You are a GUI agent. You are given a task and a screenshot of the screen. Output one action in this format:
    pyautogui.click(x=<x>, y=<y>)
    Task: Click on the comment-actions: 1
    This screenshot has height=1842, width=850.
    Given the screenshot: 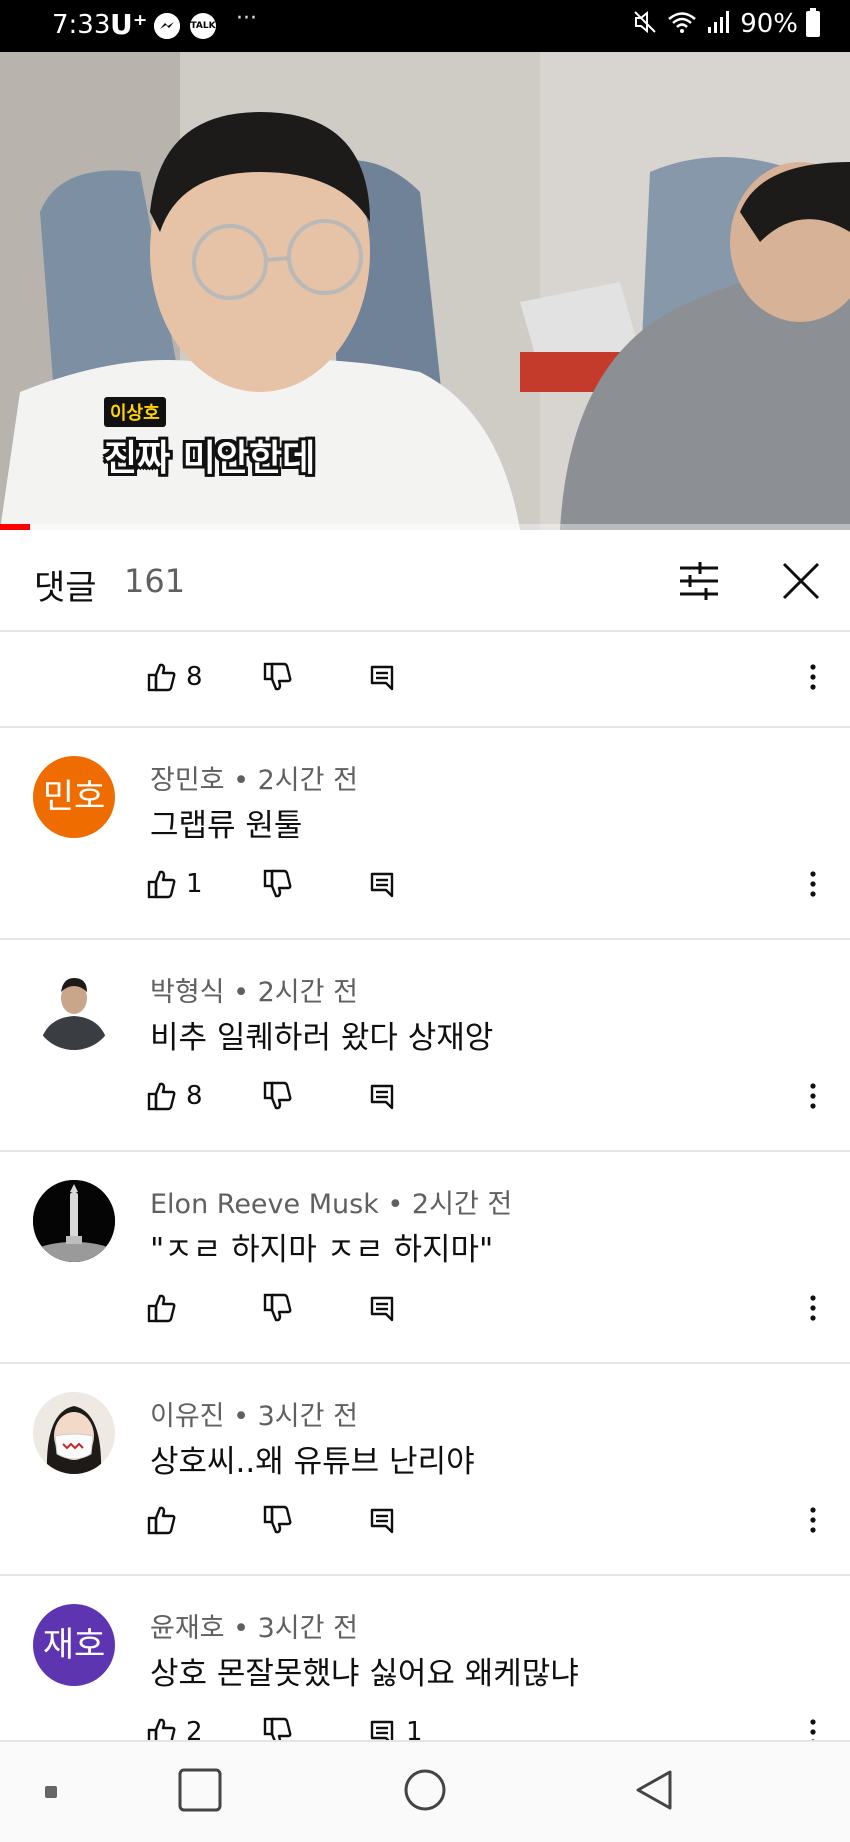 What is the action you would take?
    pyautogui.click(x=425, y=884)
    